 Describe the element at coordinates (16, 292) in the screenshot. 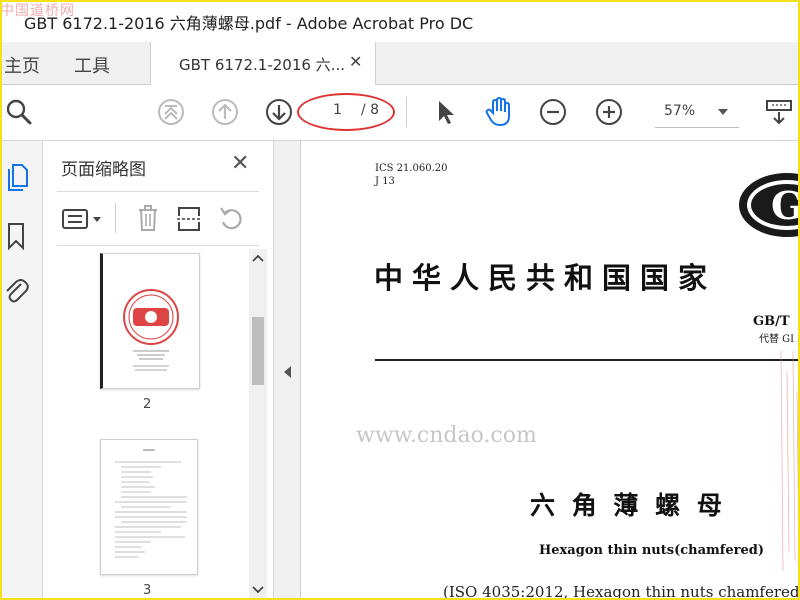

I see `attachment-icon` at that location.